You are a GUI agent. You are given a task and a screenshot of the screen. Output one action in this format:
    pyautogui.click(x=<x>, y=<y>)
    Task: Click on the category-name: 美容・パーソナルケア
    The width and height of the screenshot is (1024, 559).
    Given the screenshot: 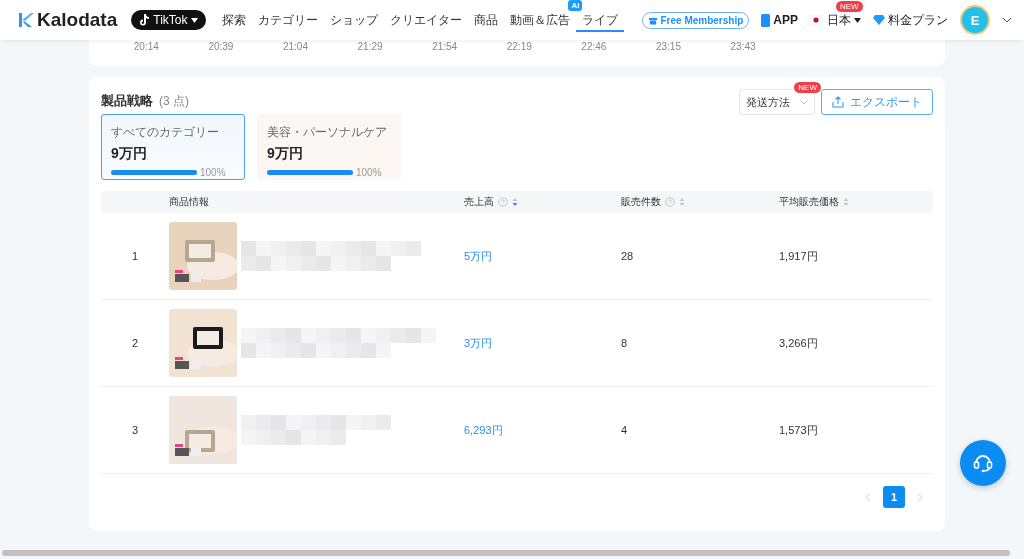 What is the action you would take?
    pyautogui.click(x=327, y=132)
    